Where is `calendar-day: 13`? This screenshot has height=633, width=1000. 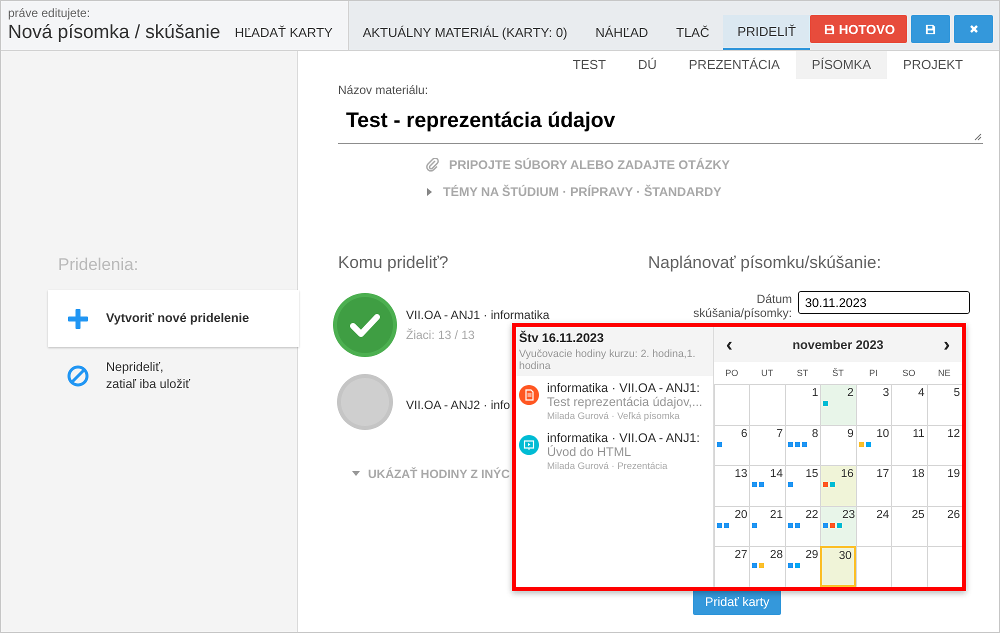
calendar-day: 13 is located at coordinates (732, 485).